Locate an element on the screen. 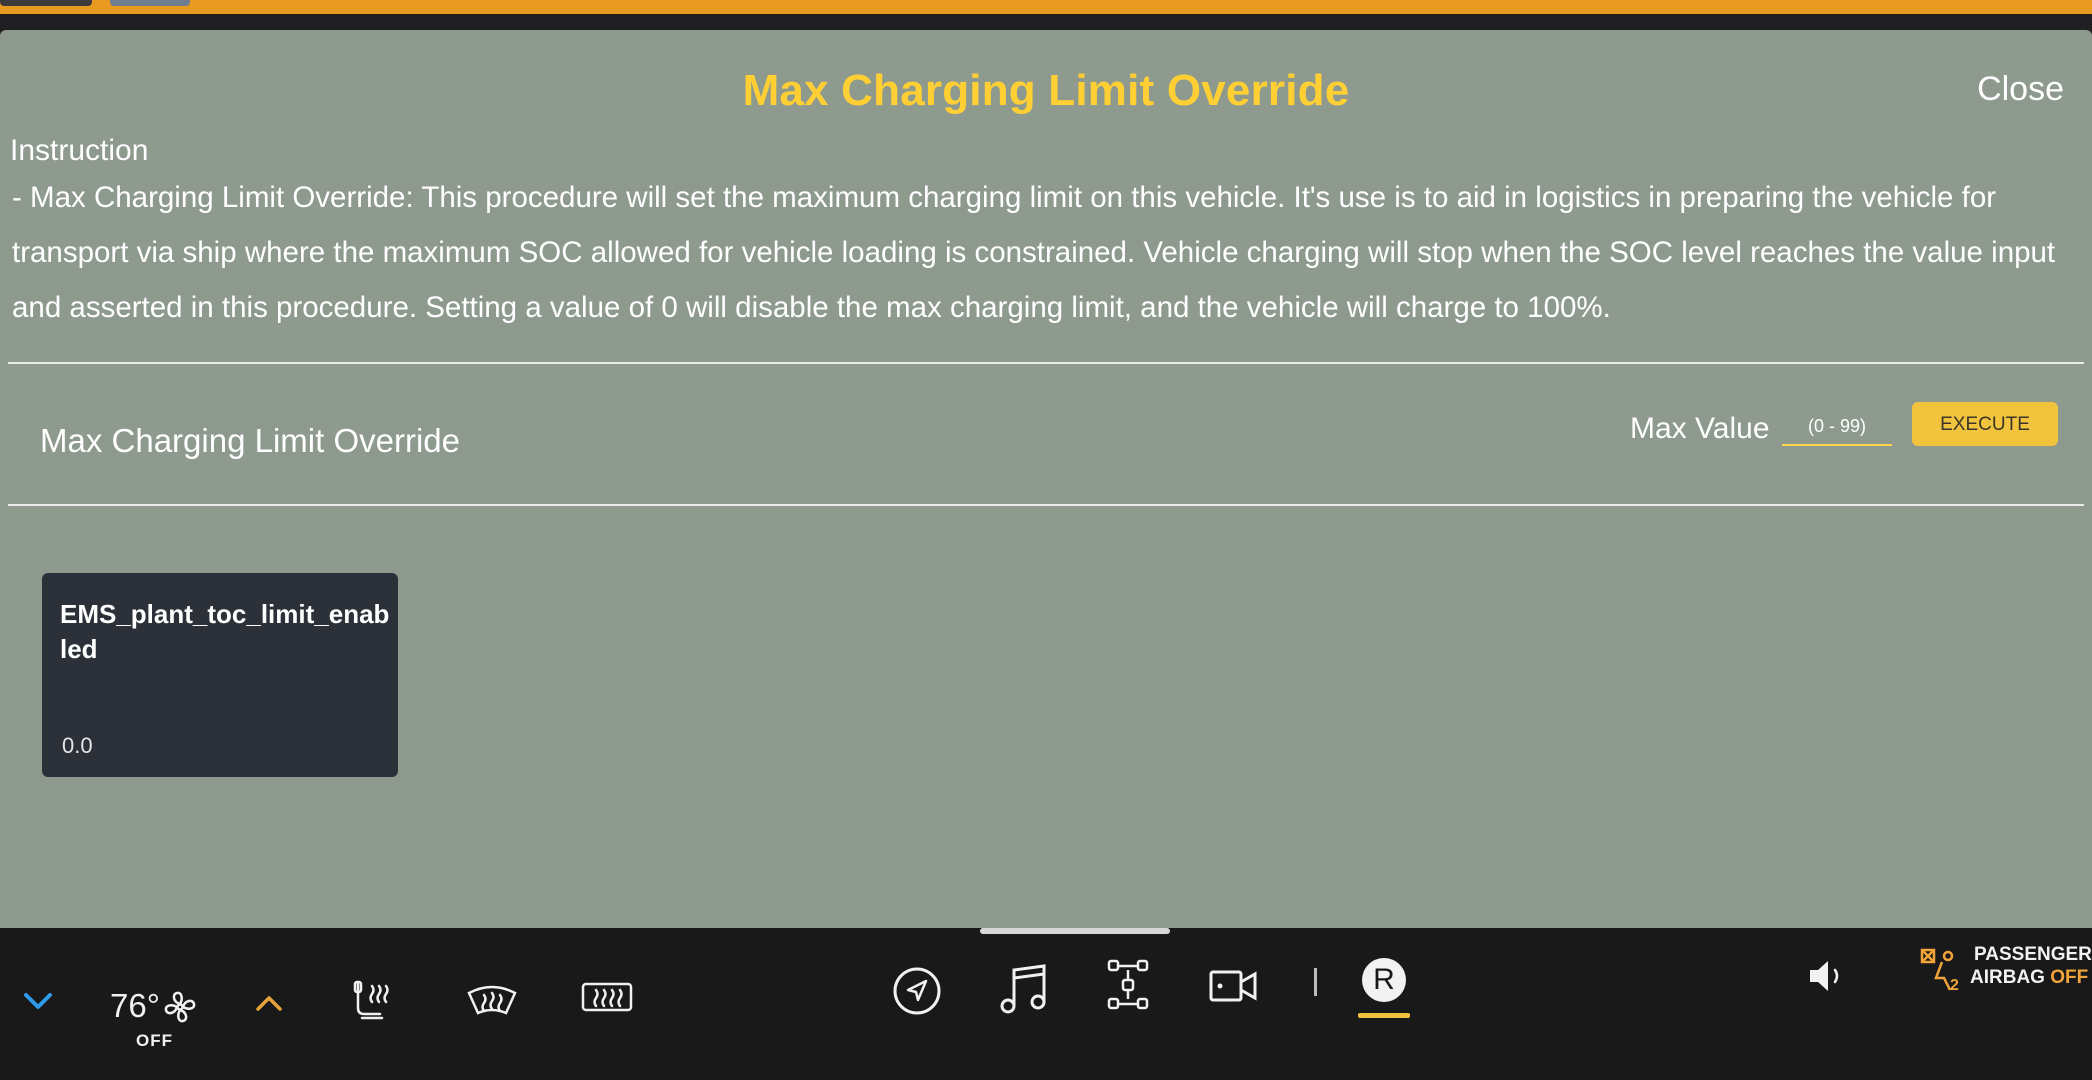 Image resolution: width=2092 pixels, height=1080 pixels. signal-value: 0.0 is located at coordinates (77, 745).